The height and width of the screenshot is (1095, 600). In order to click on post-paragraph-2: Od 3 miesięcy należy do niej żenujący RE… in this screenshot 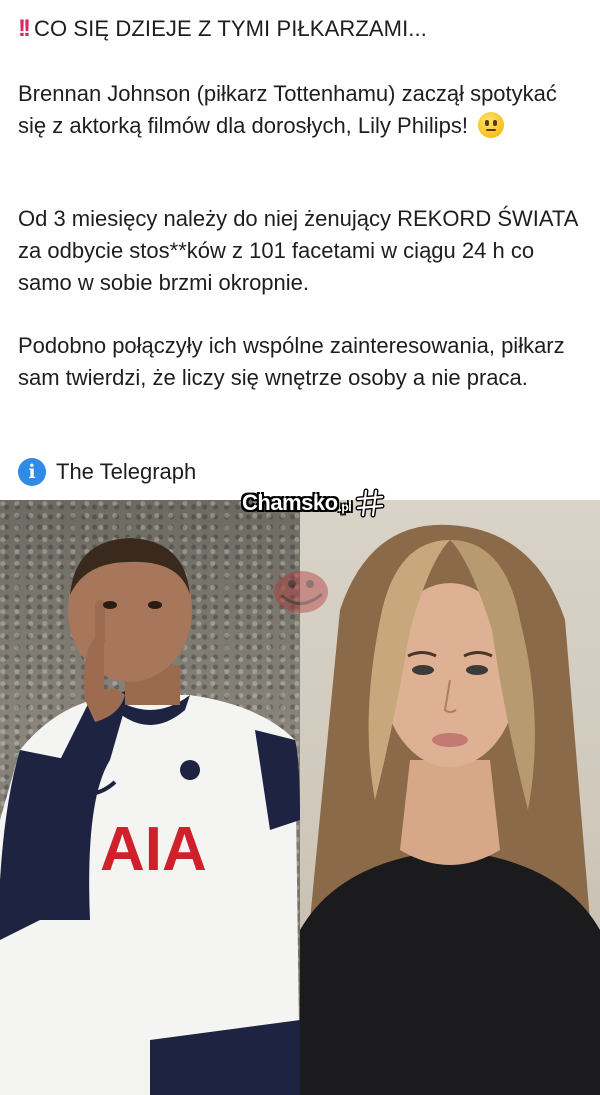, I will do `click(298, 250)`.